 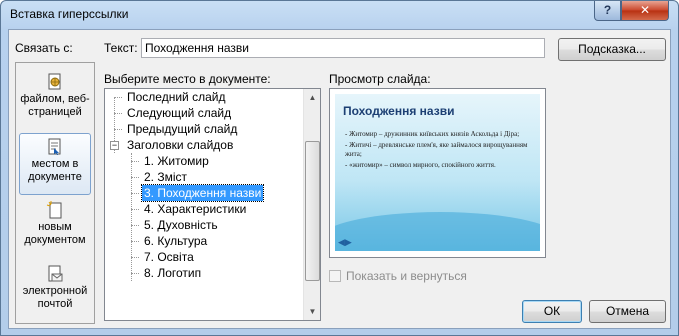 What do you see at coordinates (69, 14) in the screenshot?
I see `window-title: Вставка гиперссылки` at bounding box center [69, 14].